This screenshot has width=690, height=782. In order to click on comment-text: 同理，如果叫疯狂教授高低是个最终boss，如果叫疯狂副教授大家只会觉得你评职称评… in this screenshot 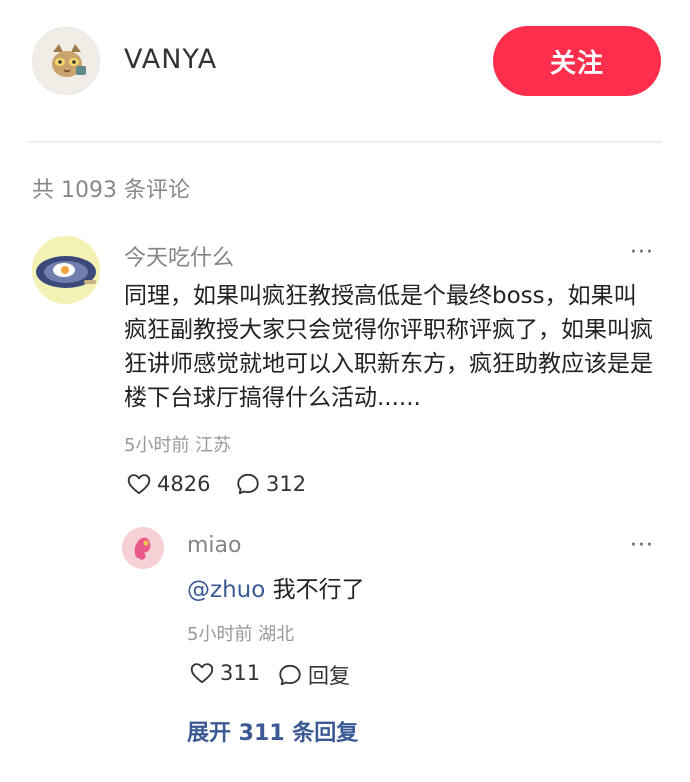, I will do `click(388, 347)`.